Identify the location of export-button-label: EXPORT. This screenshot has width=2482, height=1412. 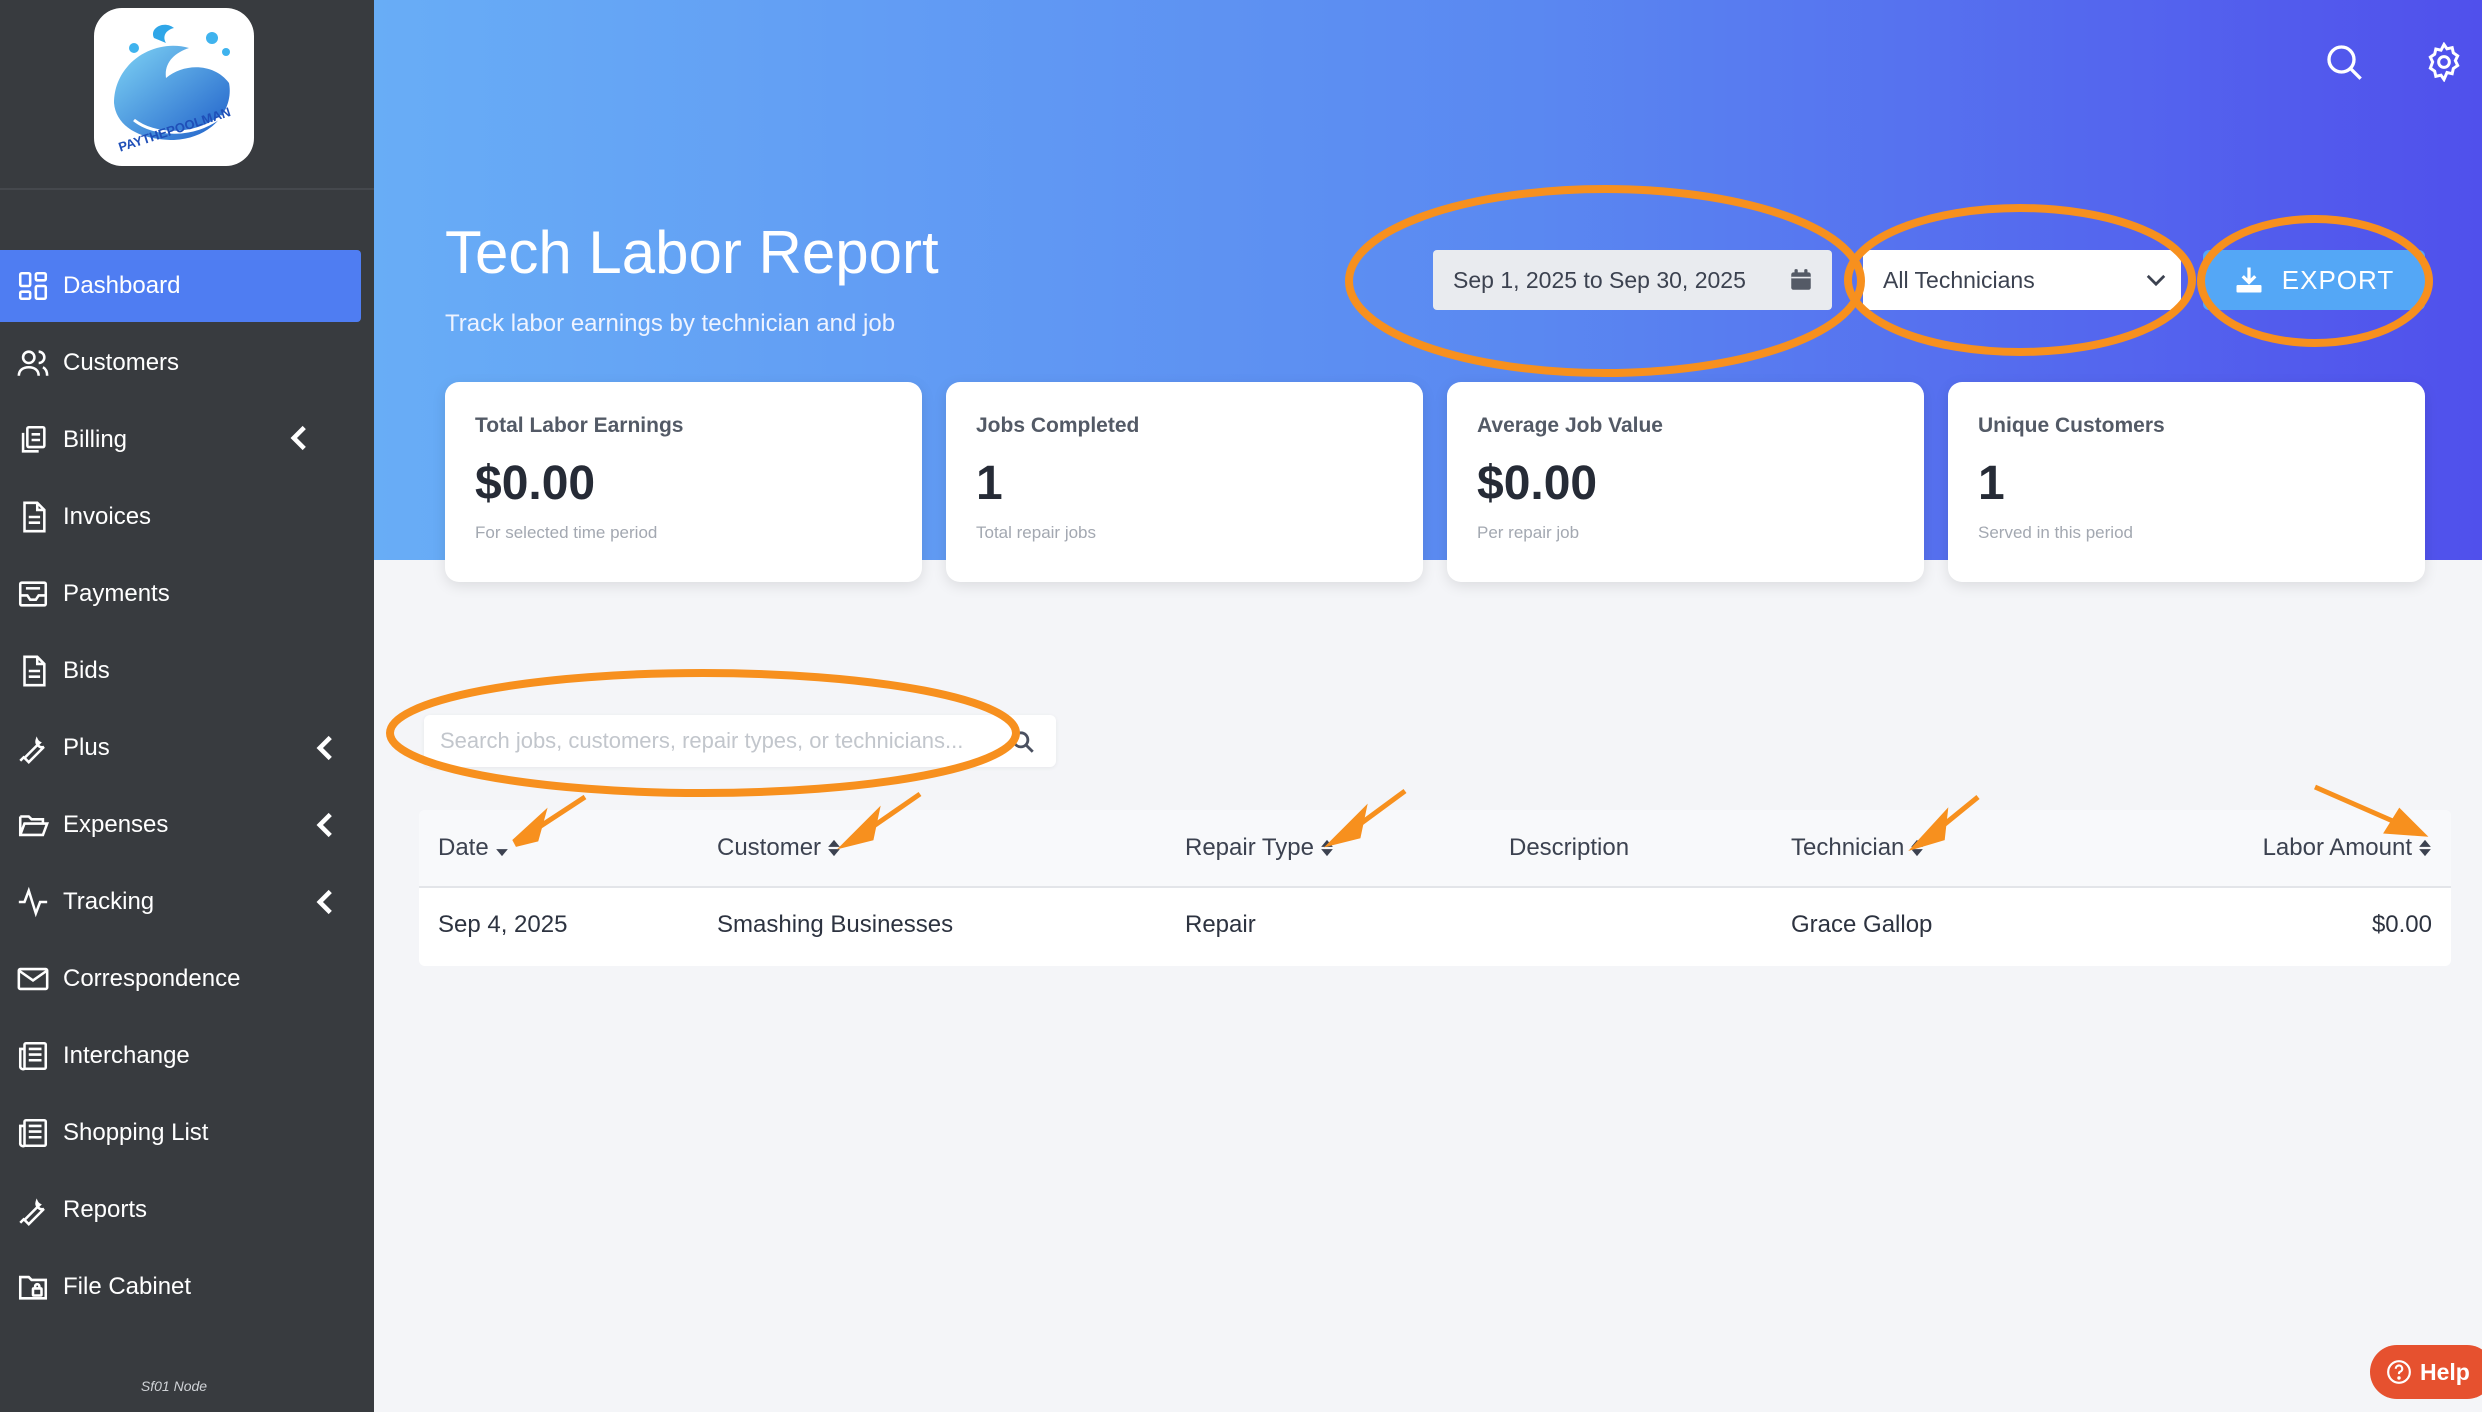
(2338, 279).